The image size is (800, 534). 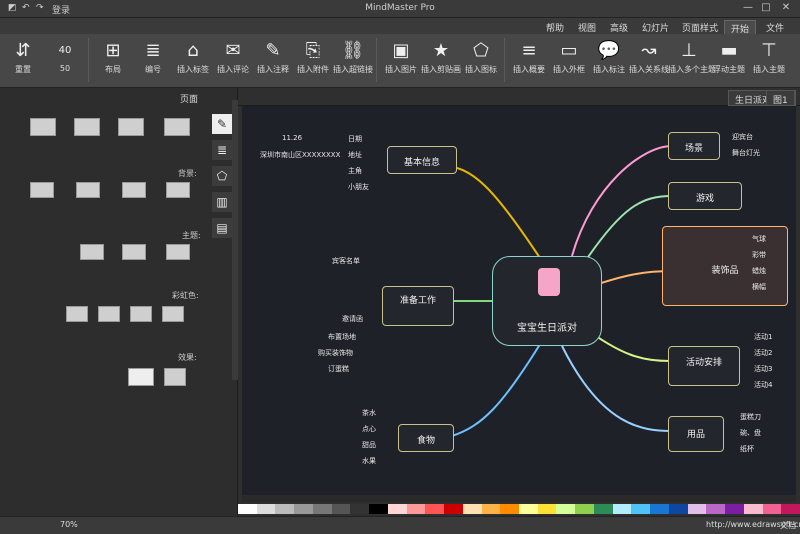 I want to click on insert-boundary-button: ▭ 插入外框, so click(x=569, y=61).